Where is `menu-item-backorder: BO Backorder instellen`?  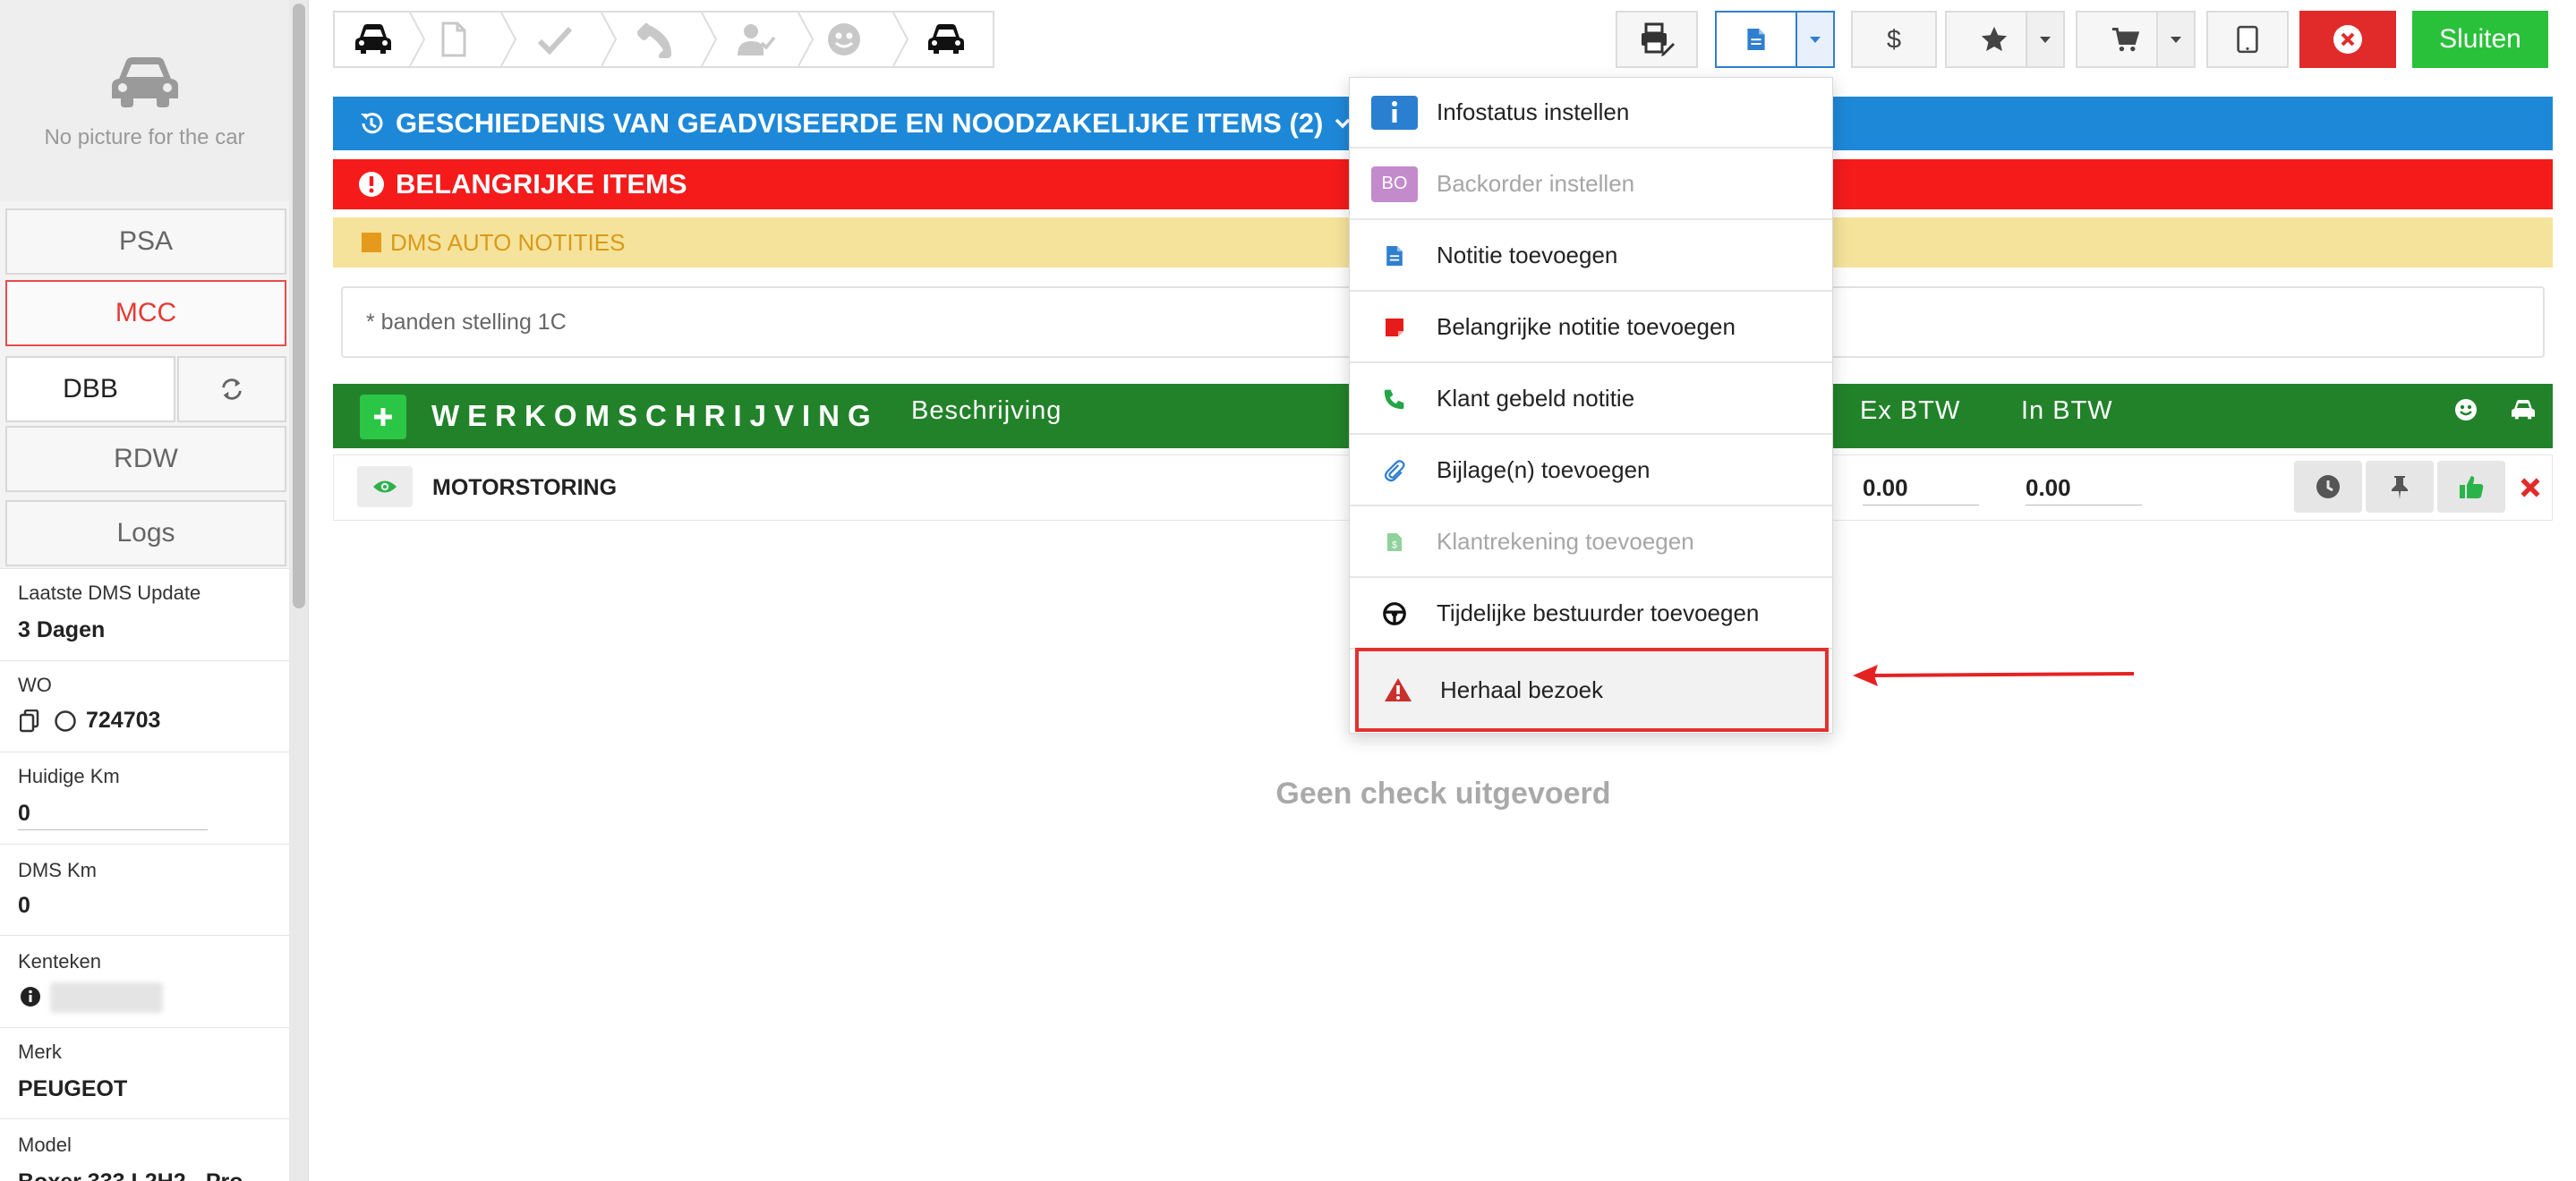
menu-item-backorder: BO Backorder instellen is located at coordinates (1591, 184).